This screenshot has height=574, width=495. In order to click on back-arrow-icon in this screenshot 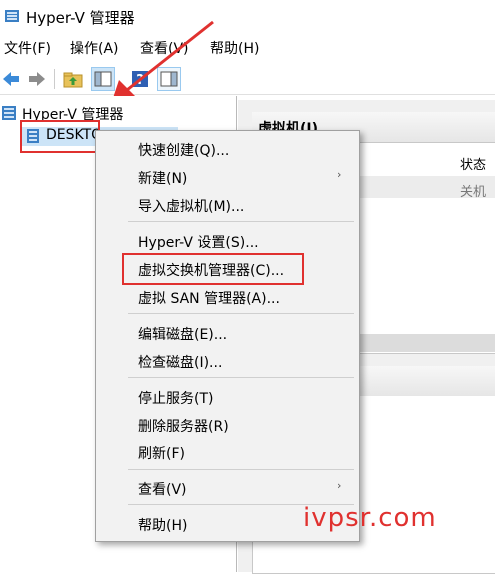, I will do `click(11, 79)`.